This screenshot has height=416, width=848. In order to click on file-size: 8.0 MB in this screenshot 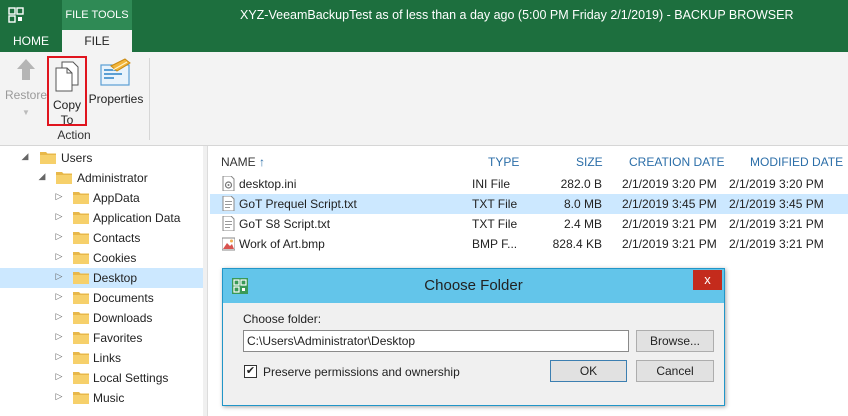, I will do `click(582, 204)`.